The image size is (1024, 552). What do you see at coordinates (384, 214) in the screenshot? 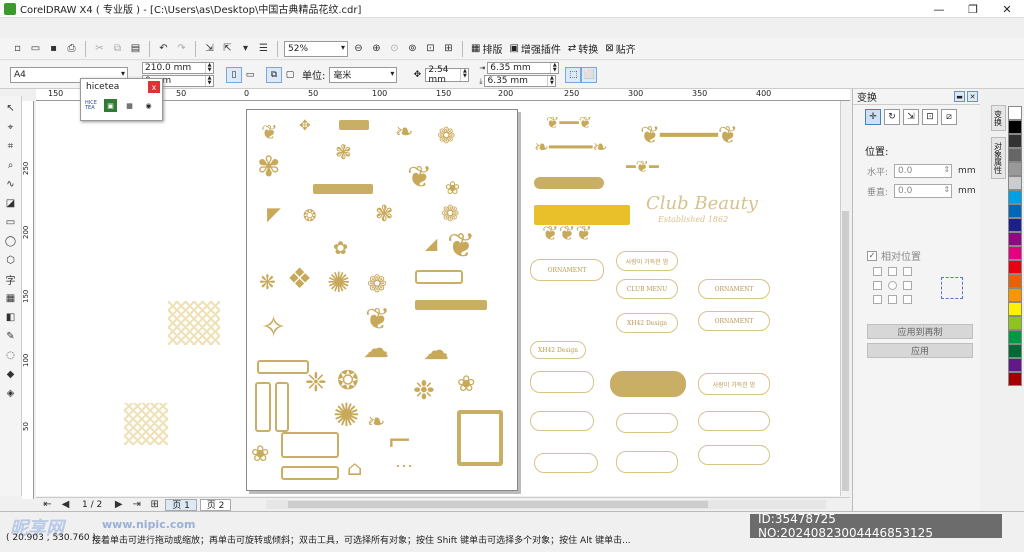
I see `ornament: ❃` at bounding box center [384, 214].